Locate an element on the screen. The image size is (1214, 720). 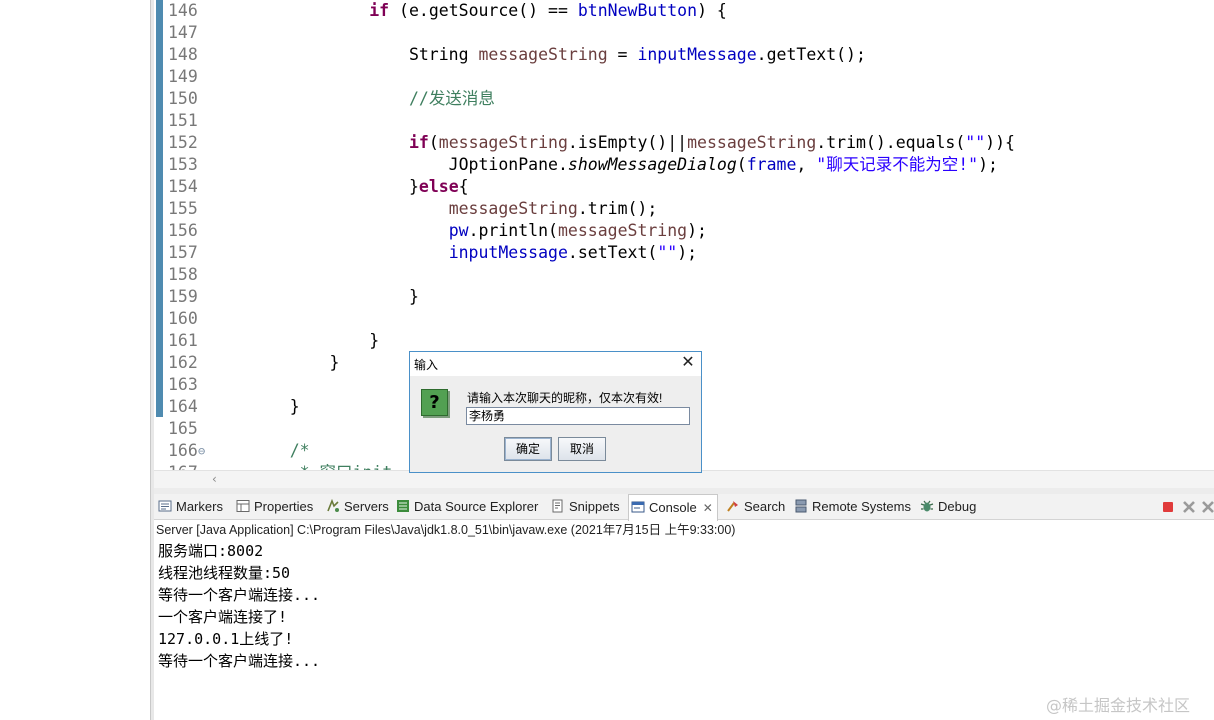
code-token: .trim().equals( is located at coordinates (891, 142).